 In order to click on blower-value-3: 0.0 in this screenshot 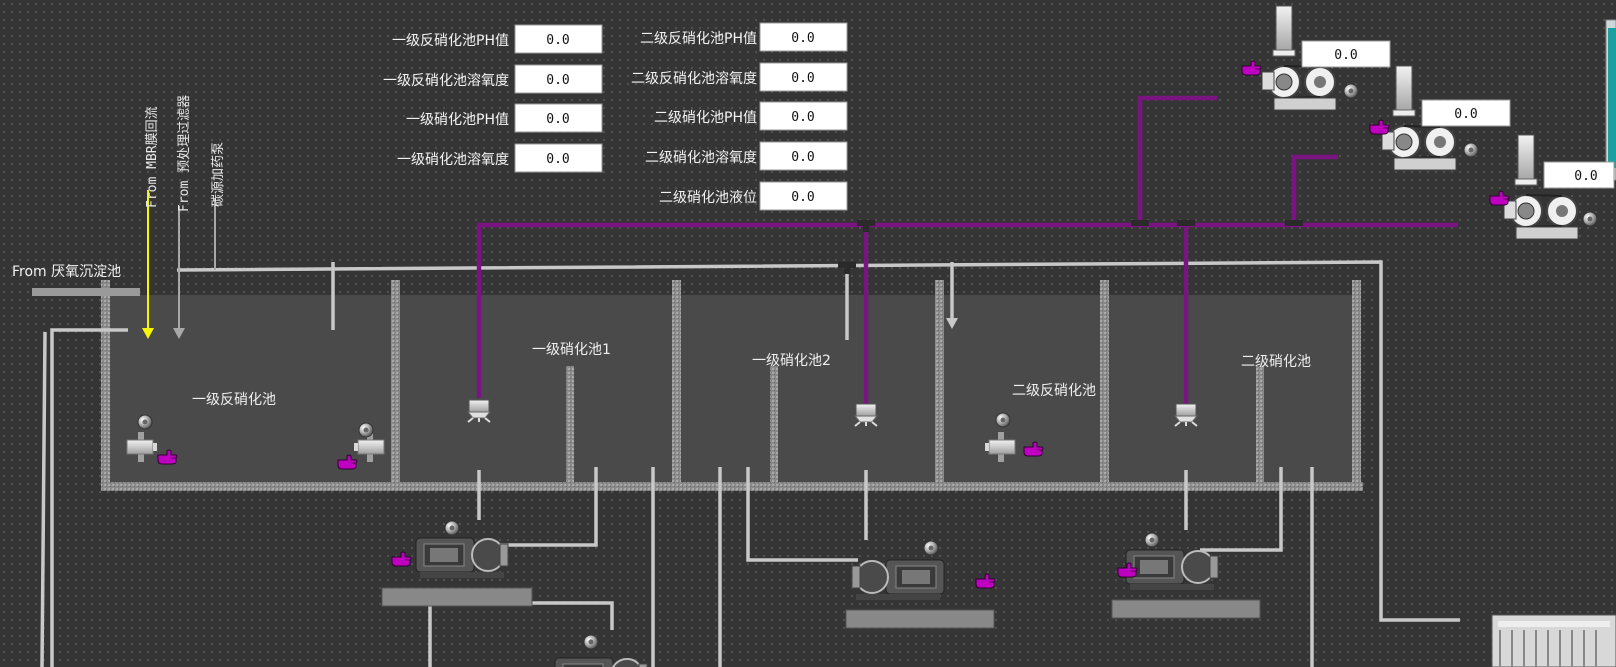, I will do `click(1585, 176)`.